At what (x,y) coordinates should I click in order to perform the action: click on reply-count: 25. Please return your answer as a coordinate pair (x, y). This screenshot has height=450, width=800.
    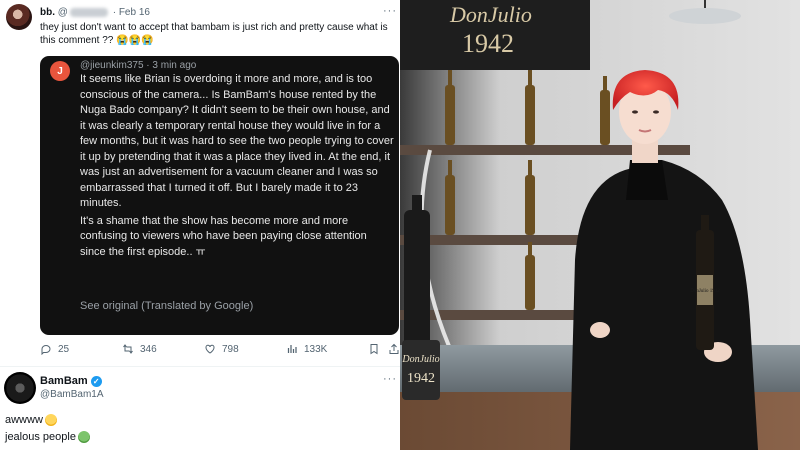
    Looking at the image, I should click on (64, 349).